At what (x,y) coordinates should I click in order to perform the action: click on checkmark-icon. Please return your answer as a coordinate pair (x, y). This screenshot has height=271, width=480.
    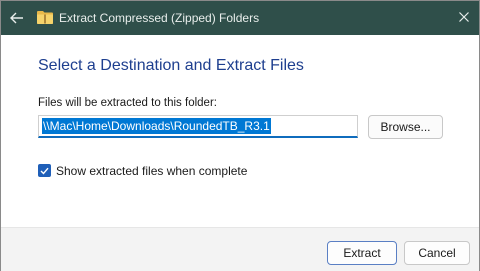
    Looking at the image, I should click on (44, 171).